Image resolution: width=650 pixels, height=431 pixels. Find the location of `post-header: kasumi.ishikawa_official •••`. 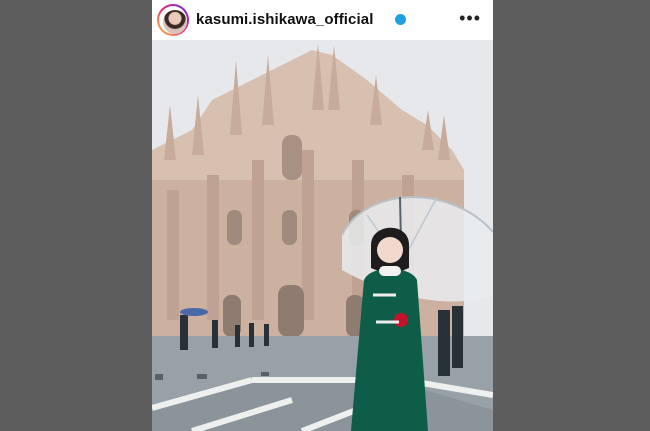

post-header: kasumi.ishikawa_official ••• is located at coordinates (322, 20).